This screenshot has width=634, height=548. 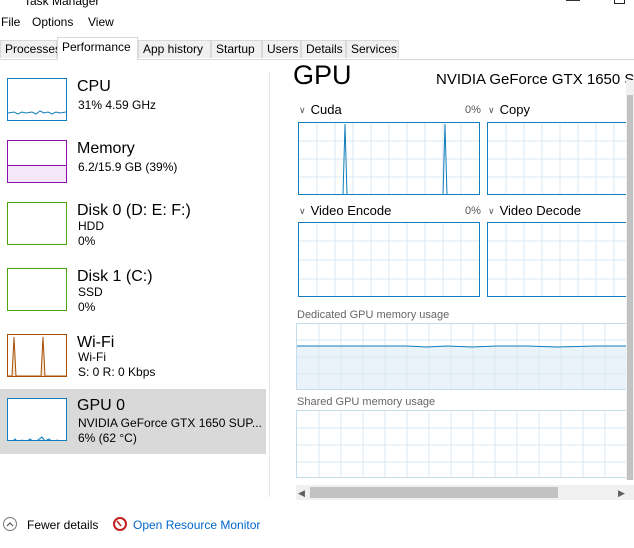 I want to click on menu-file: File, so click(x=10, y=22).